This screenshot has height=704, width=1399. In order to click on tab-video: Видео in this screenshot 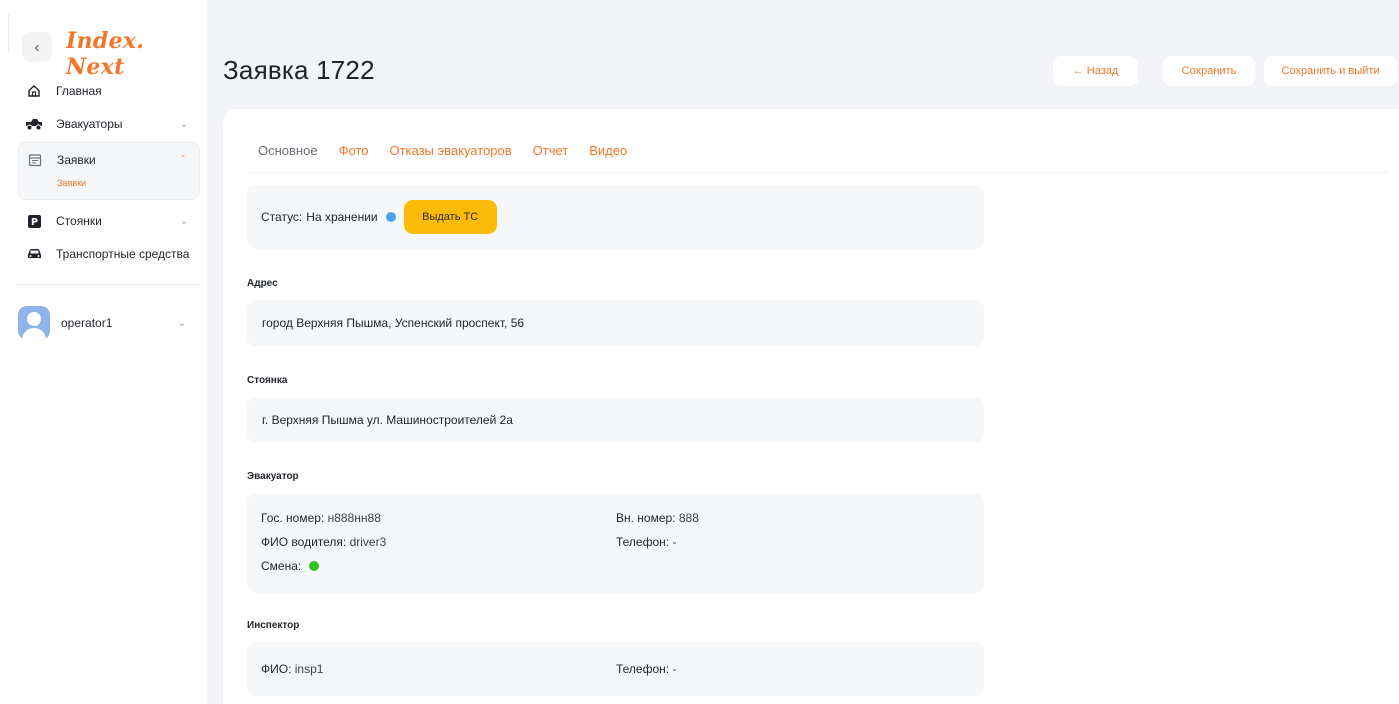, I will do `click(608, 150)`.